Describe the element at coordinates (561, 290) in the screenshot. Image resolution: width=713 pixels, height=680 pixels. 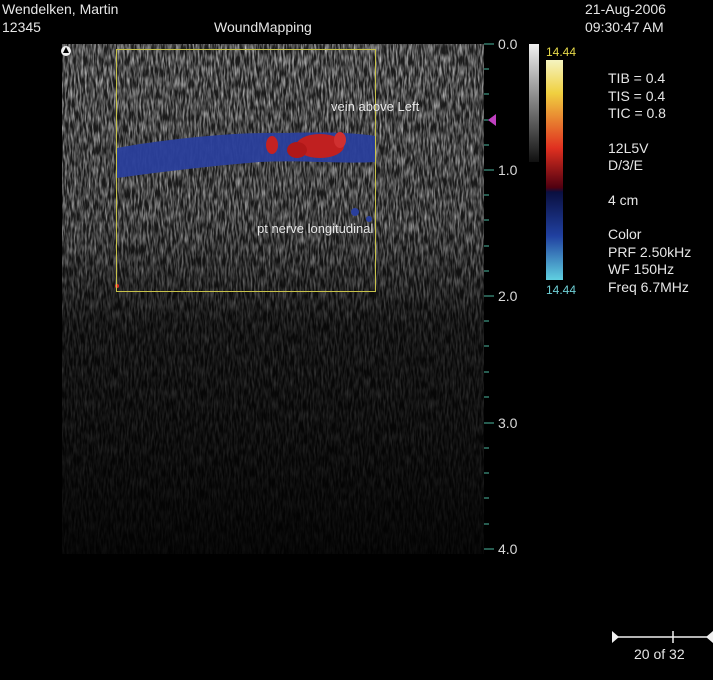
I see `color-scale-bottom-value: 14.44` at that location.